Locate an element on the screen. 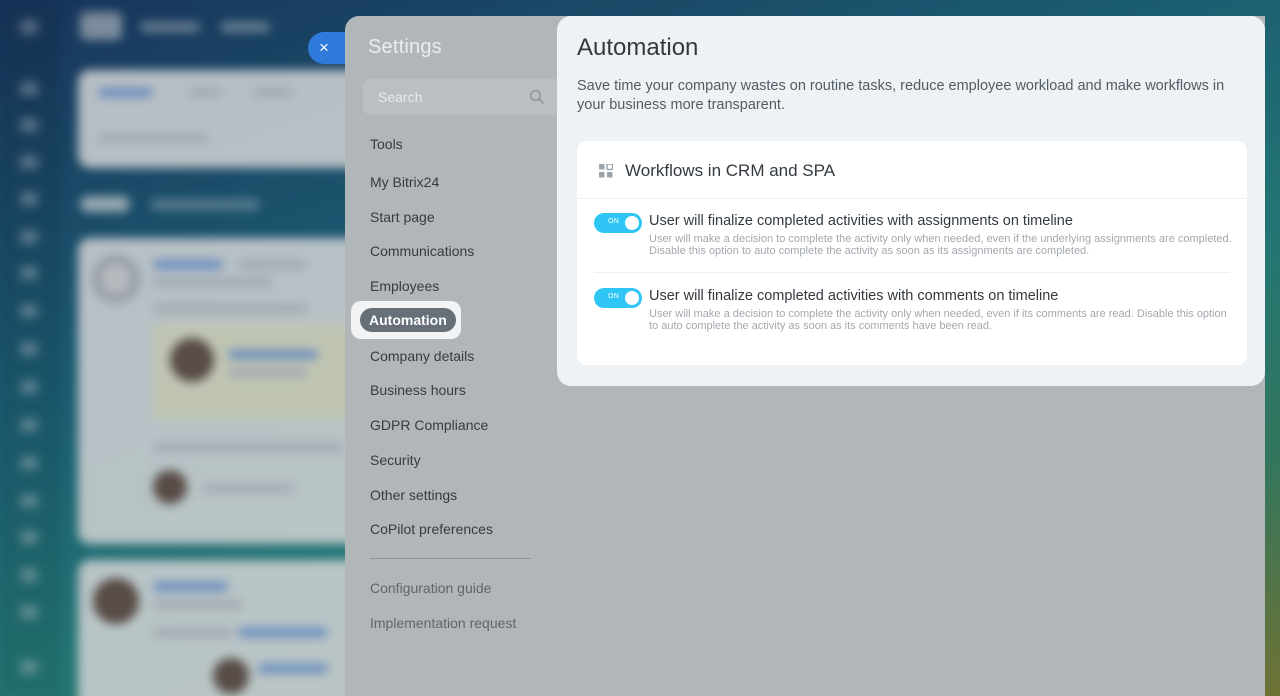 The height and width of the screenshot is (696, 1280). menu-item-automation: Automation is located at coordinates (408, 320).